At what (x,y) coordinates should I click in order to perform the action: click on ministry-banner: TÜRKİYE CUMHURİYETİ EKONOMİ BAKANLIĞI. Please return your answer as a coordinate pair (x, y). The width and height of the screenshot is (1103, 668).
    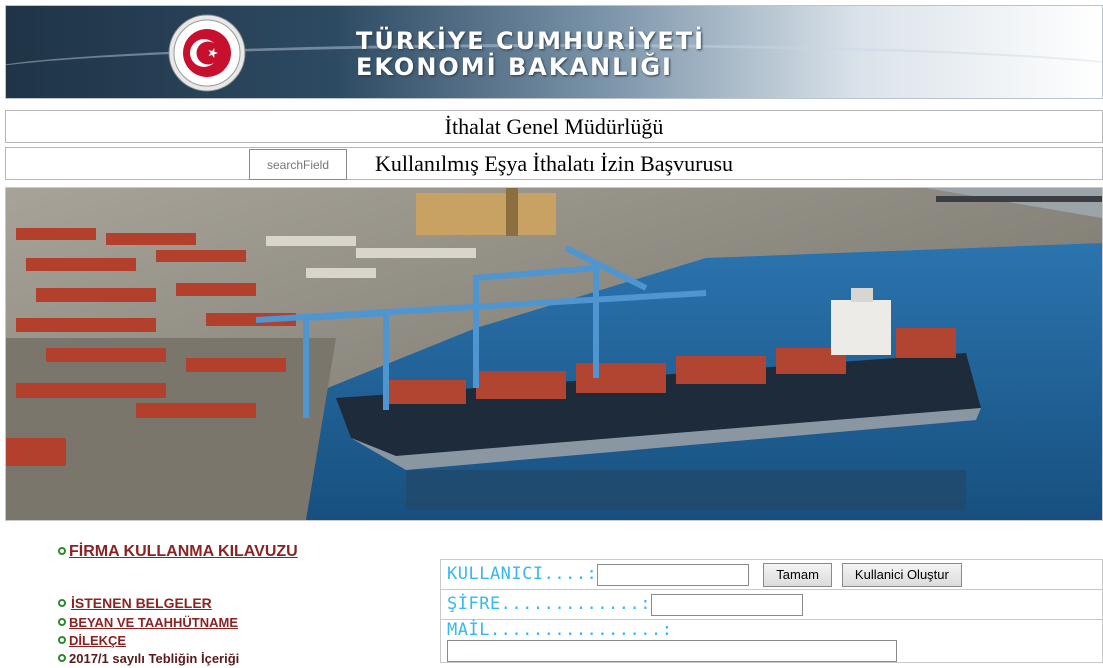
    Looking at the image, I should click on (554, 52).